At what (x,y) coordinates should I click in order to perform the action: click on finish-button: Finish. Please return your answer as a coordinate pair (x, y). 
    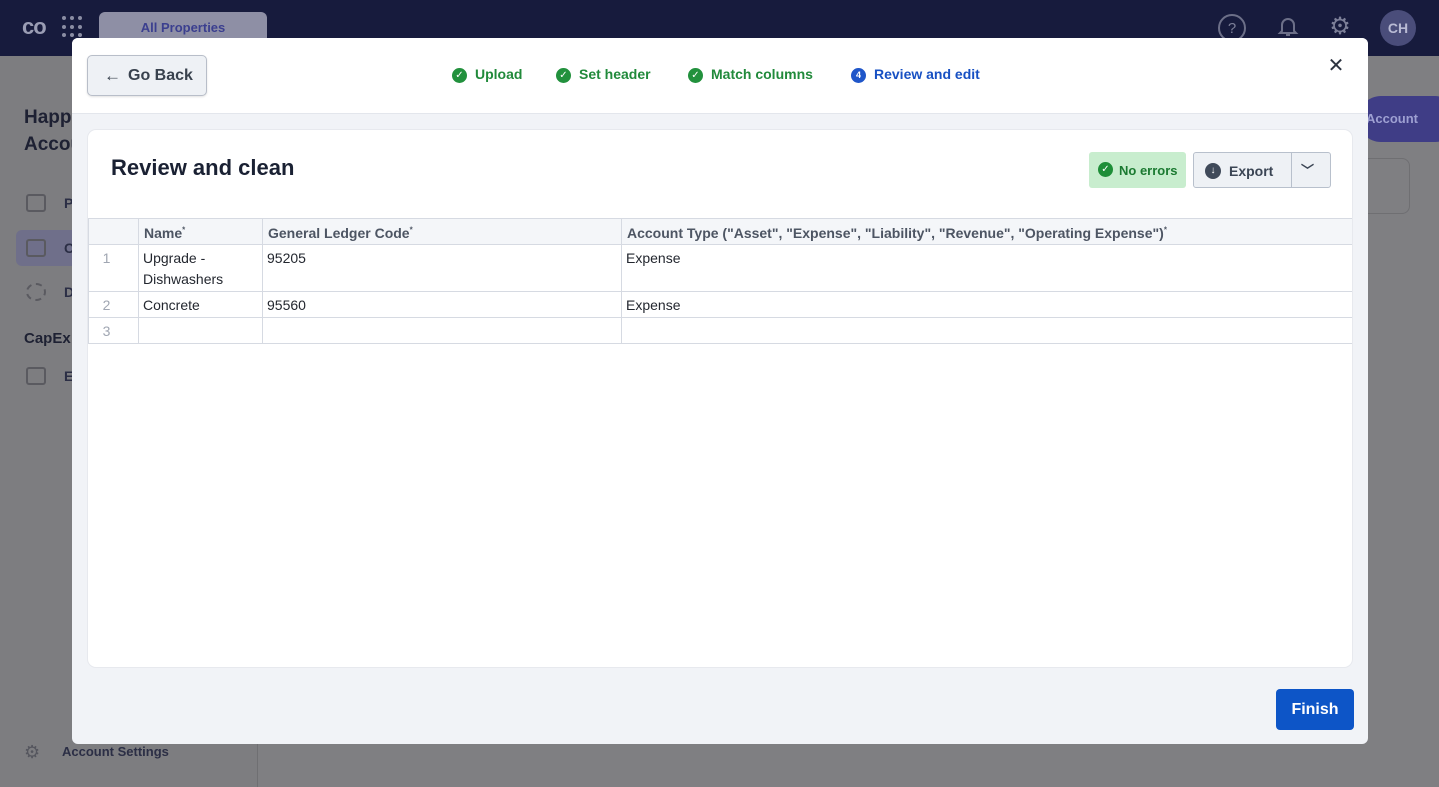
    Looking at the image, I should click on (1315, 709).